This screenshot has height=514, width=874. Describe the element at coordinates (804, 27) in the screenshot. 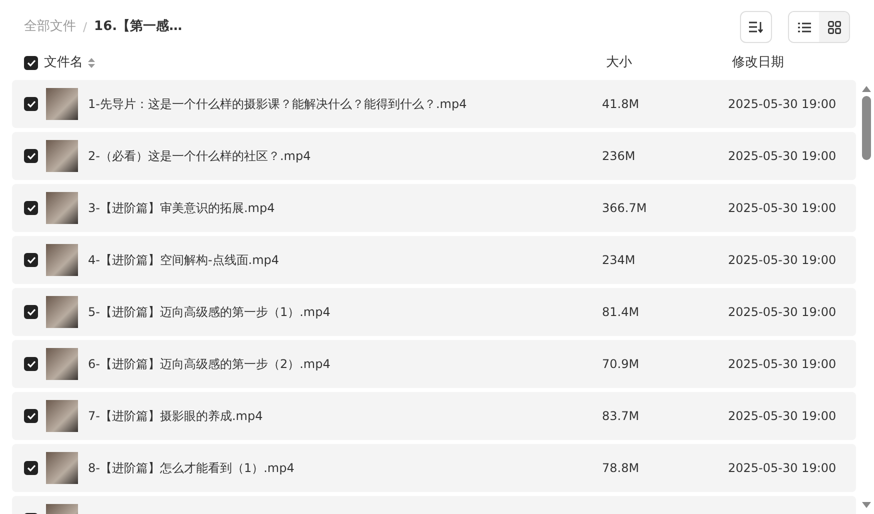

I see `list-icon` at that location.